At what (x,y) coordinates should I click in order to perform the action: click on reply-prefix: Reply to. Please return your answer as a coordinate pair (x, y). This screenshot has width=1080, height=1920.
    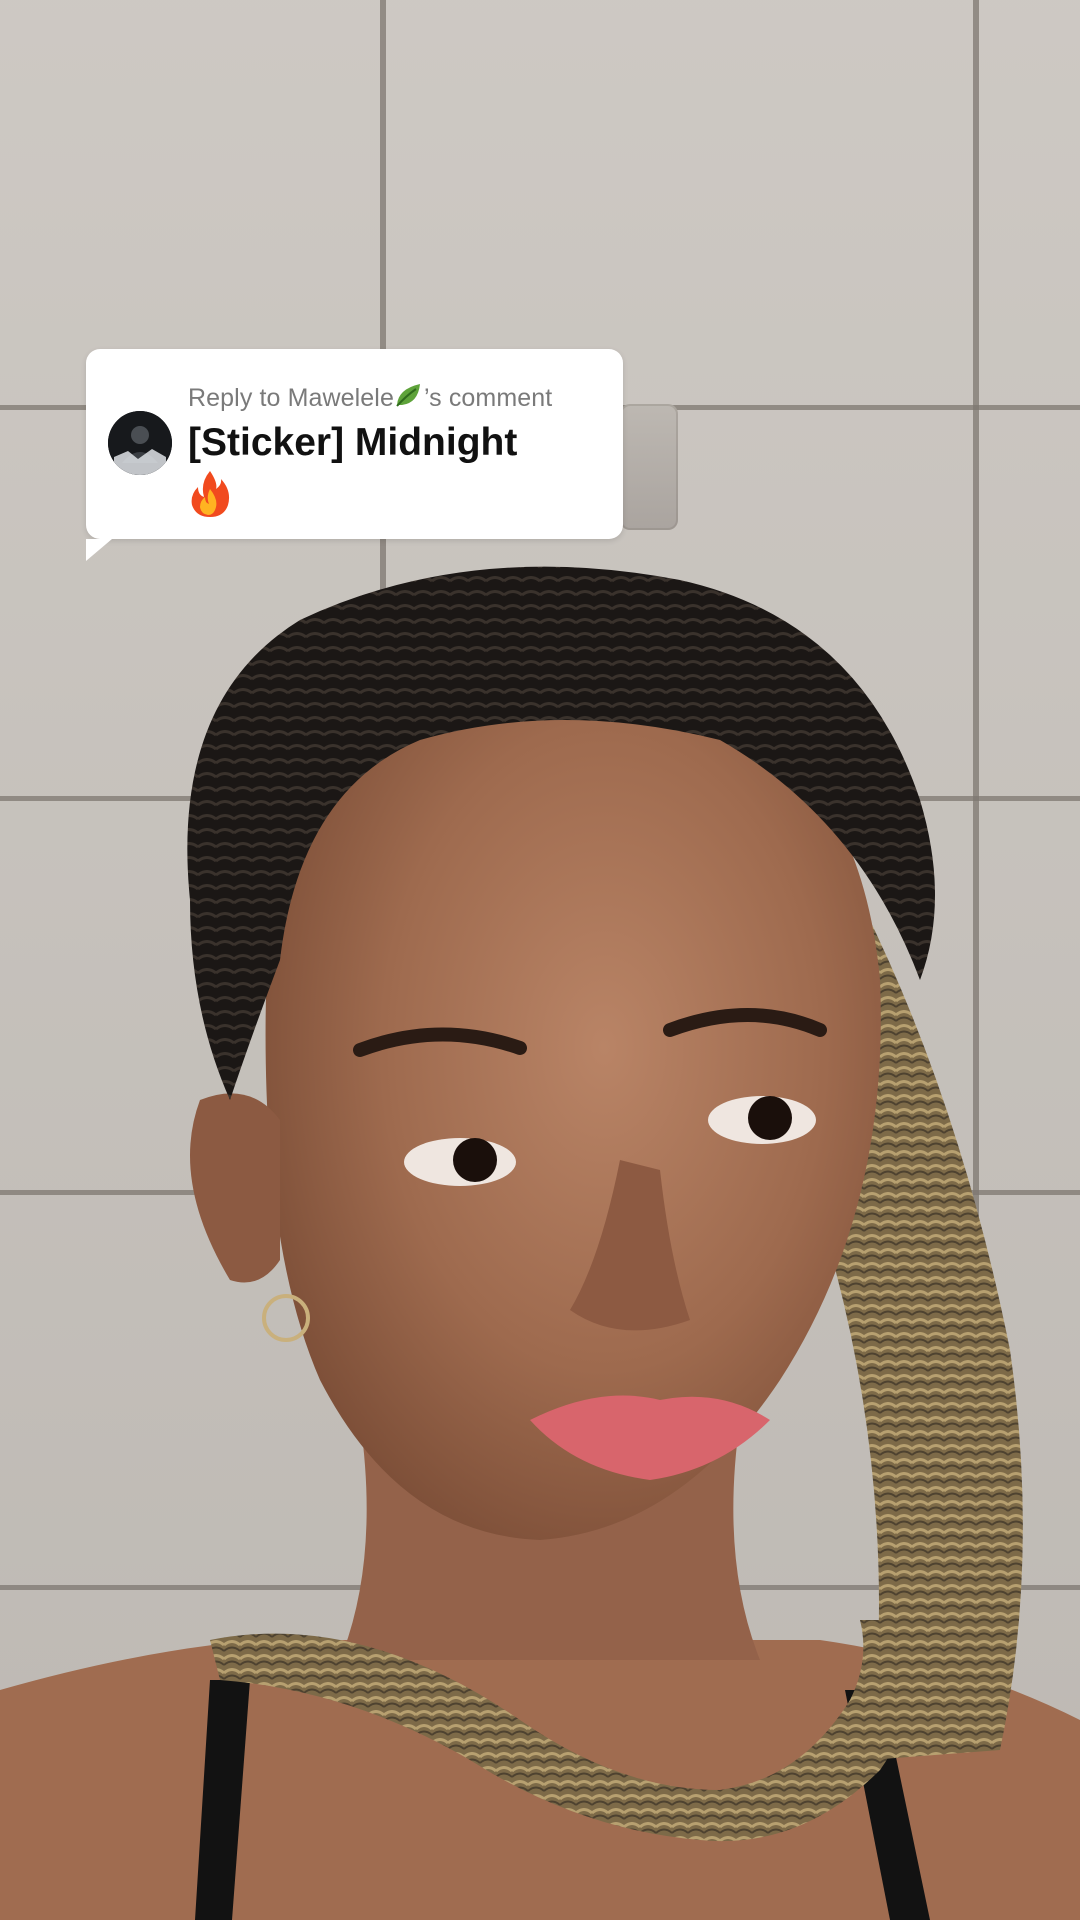
    Looking at the image, I should click on (238, 398).